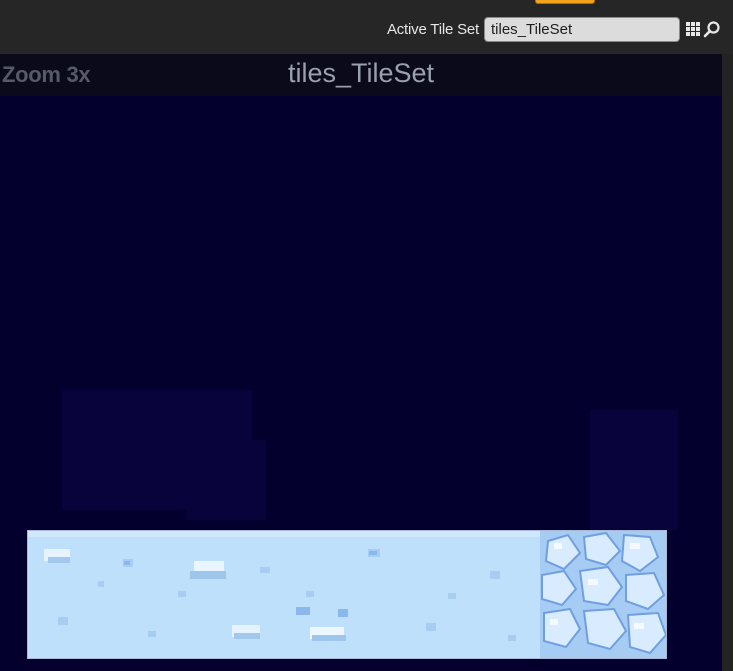 This screenshot has width=733, height=671. What do you see at coordinates (712, 29) in the screenshot?
I see `search-icon` at bounding box center [712, 29].